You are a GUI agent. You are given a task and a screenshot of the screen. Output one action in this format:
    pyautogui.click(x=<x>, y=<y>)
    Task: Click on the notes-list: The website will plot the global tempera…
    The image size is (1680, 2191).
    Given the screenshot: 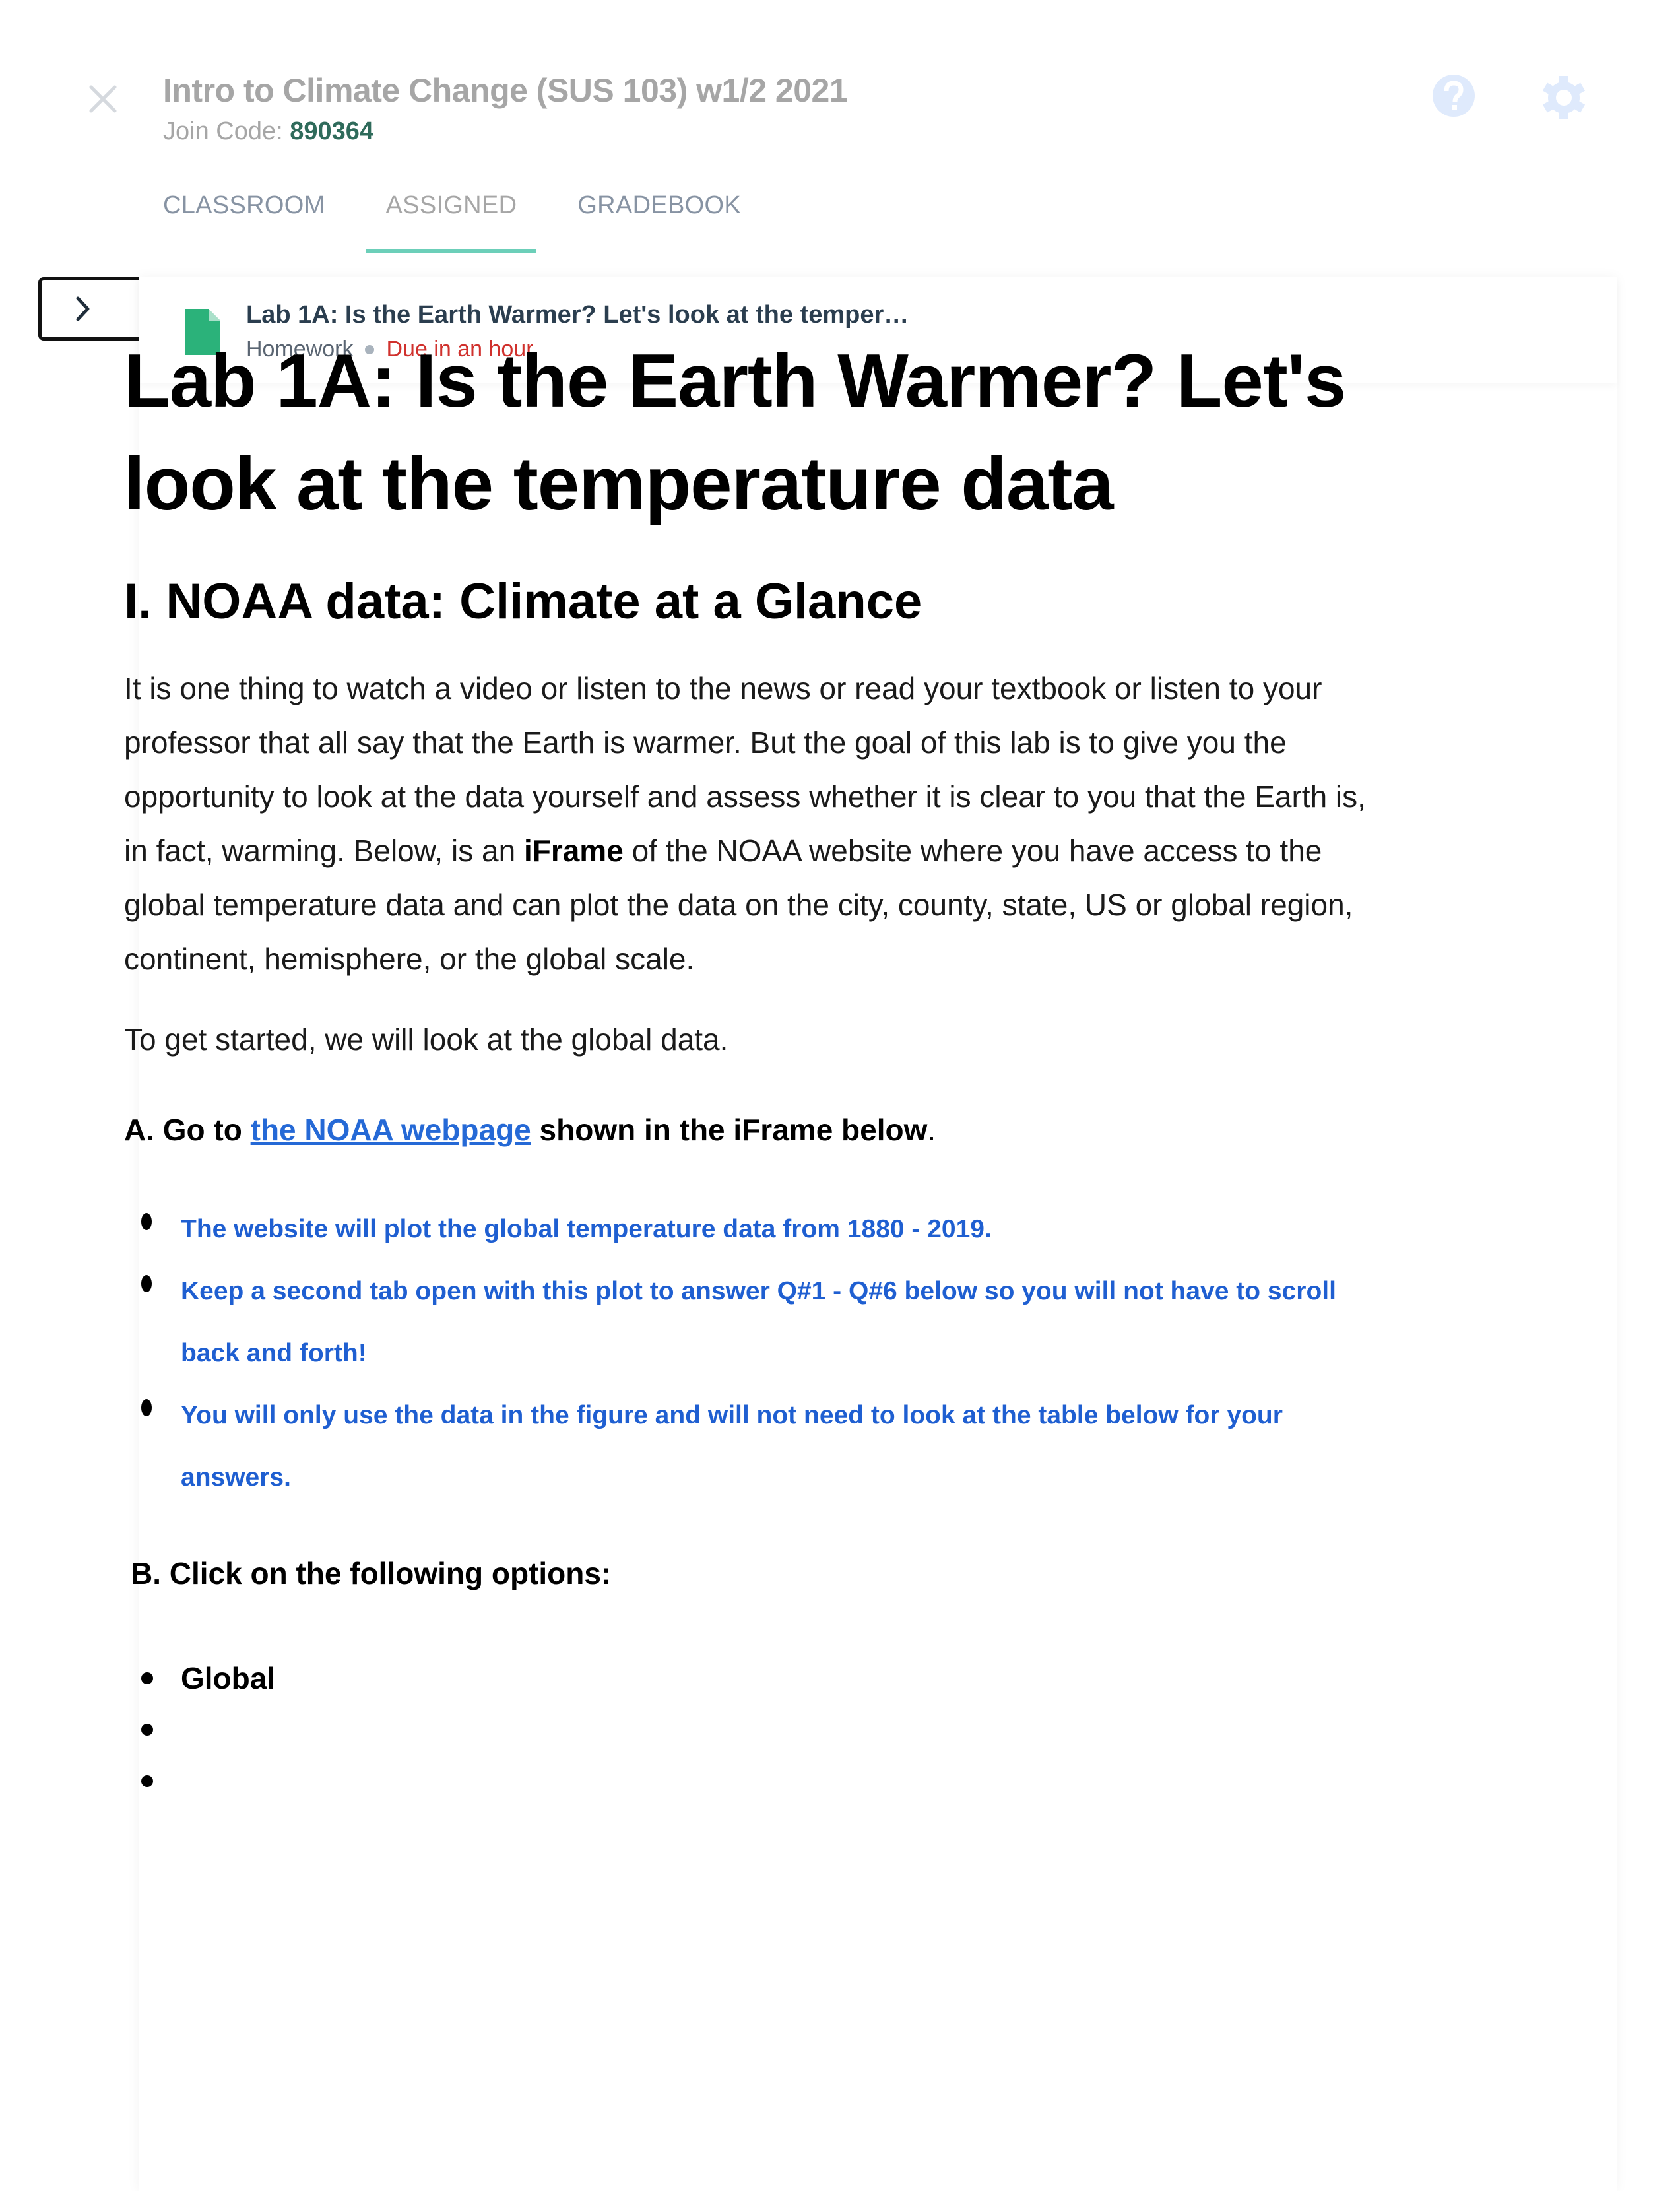 What is the action you would take?
    pyautogui.click(x=751, y=1353)
    